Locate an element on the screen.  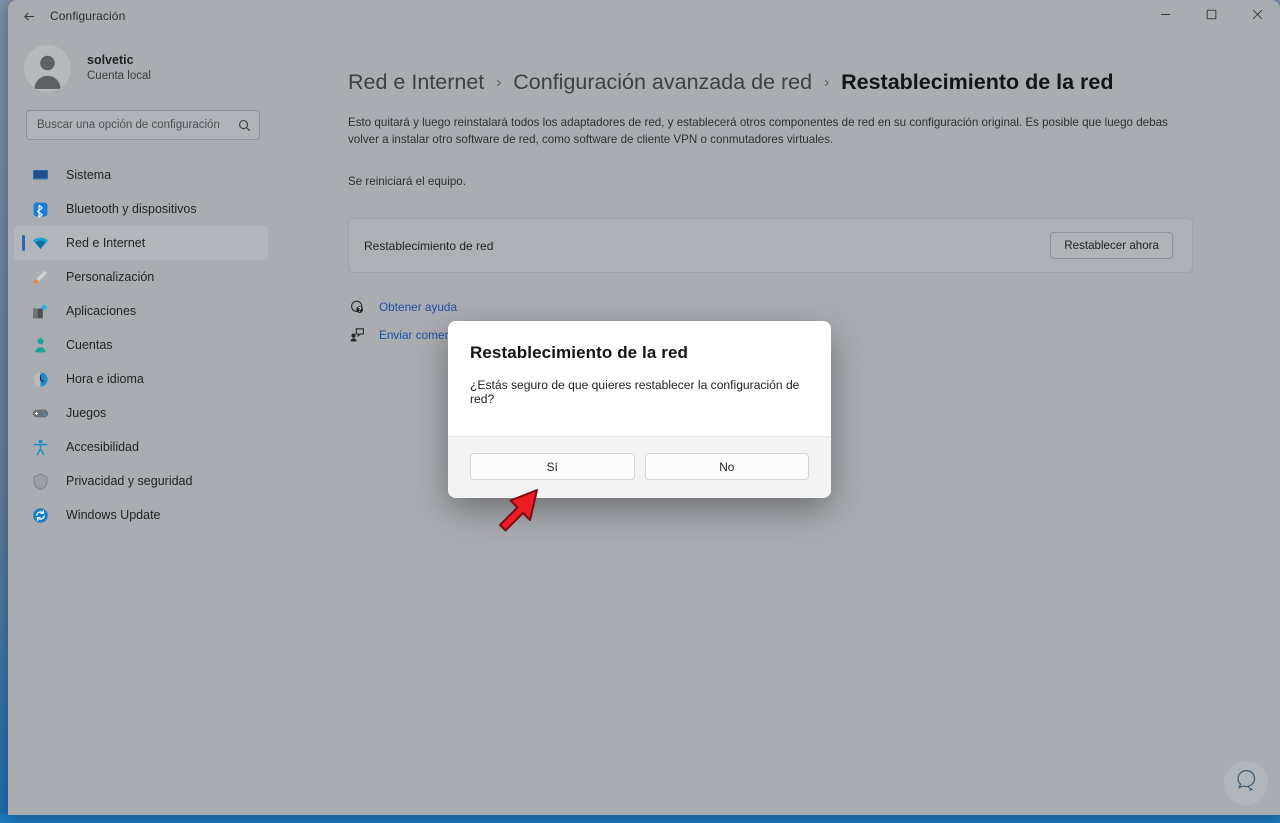
accessibility-icon is located at coordinates (40, 447).